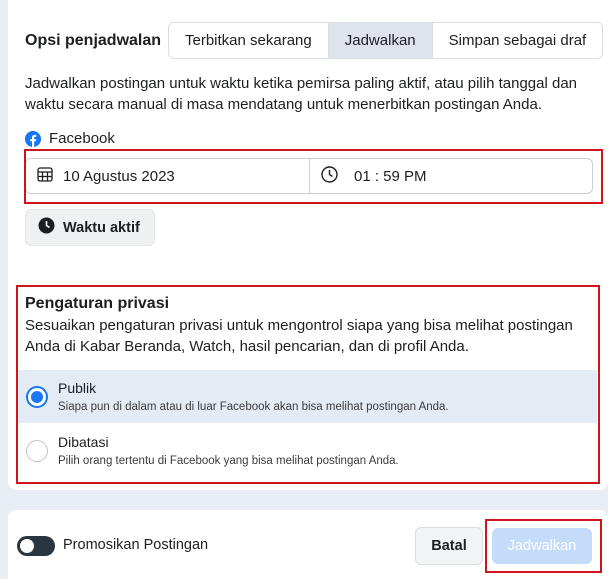 The height and width of the screenshot is (579, 608). I want to click on scheduling-title: Opsi penjadwalan, so click(93, 40).